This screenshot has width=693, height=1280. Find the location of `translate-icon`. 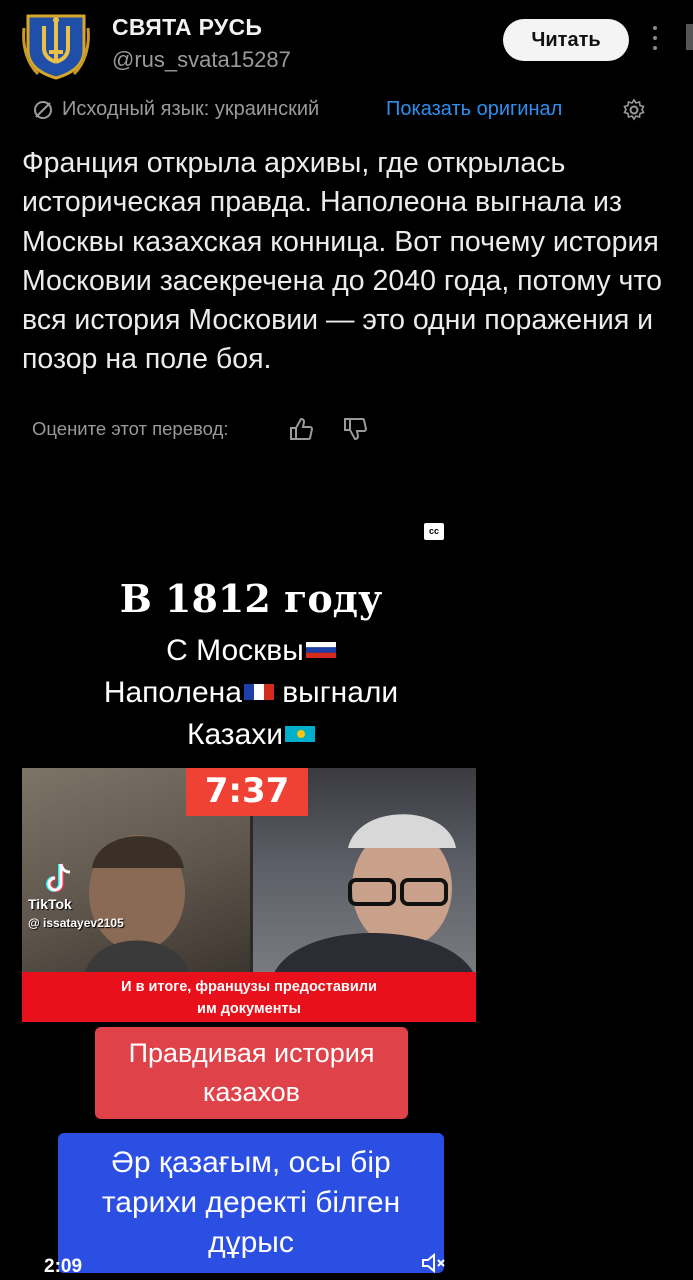

translate-icon is located at coordinates (43, 110).